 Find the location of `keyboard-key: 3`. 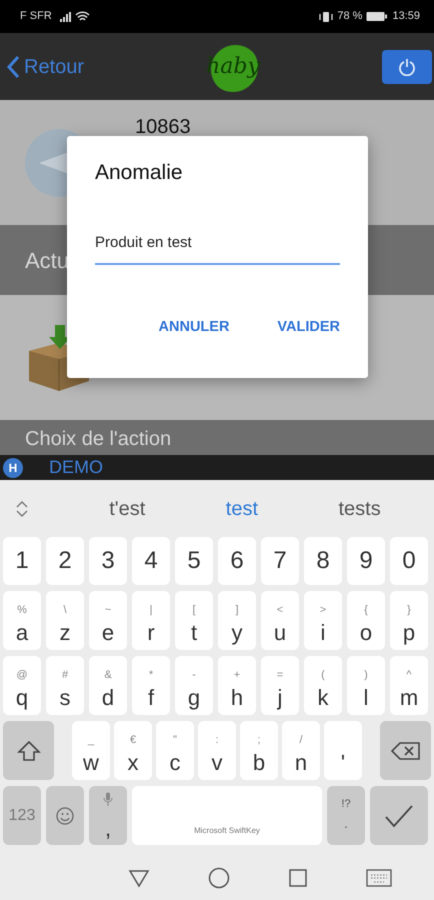

keyboard-key: 3 is located at coordinates (108, 561).